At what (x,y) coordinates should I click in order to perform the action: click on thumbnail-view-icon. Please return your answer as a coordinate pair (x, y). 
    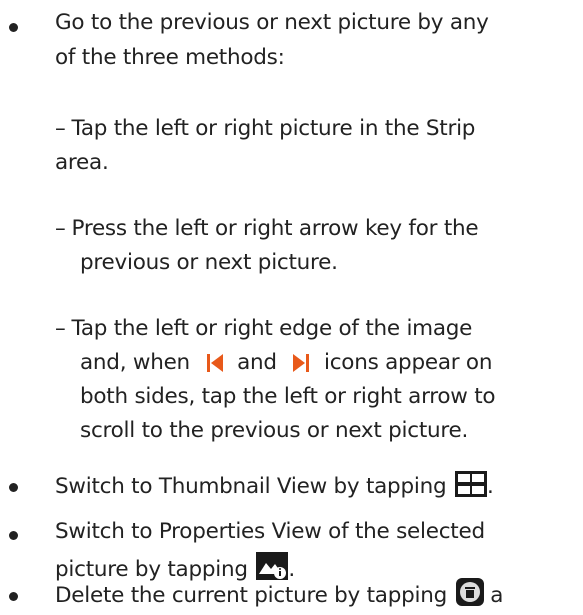
    Looking at the image, I should click on (470, 488).